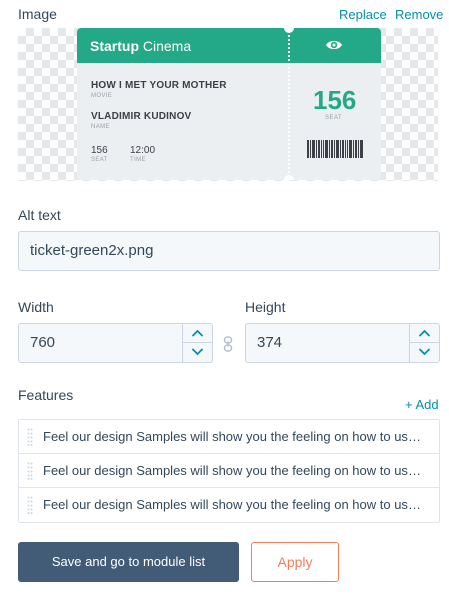 This screenshot has height=616, width=449. What do you see at coordinates (39, 215) in the screenshot?
I see `alt-text-label: Alt text` at bounding box center [39, 215].